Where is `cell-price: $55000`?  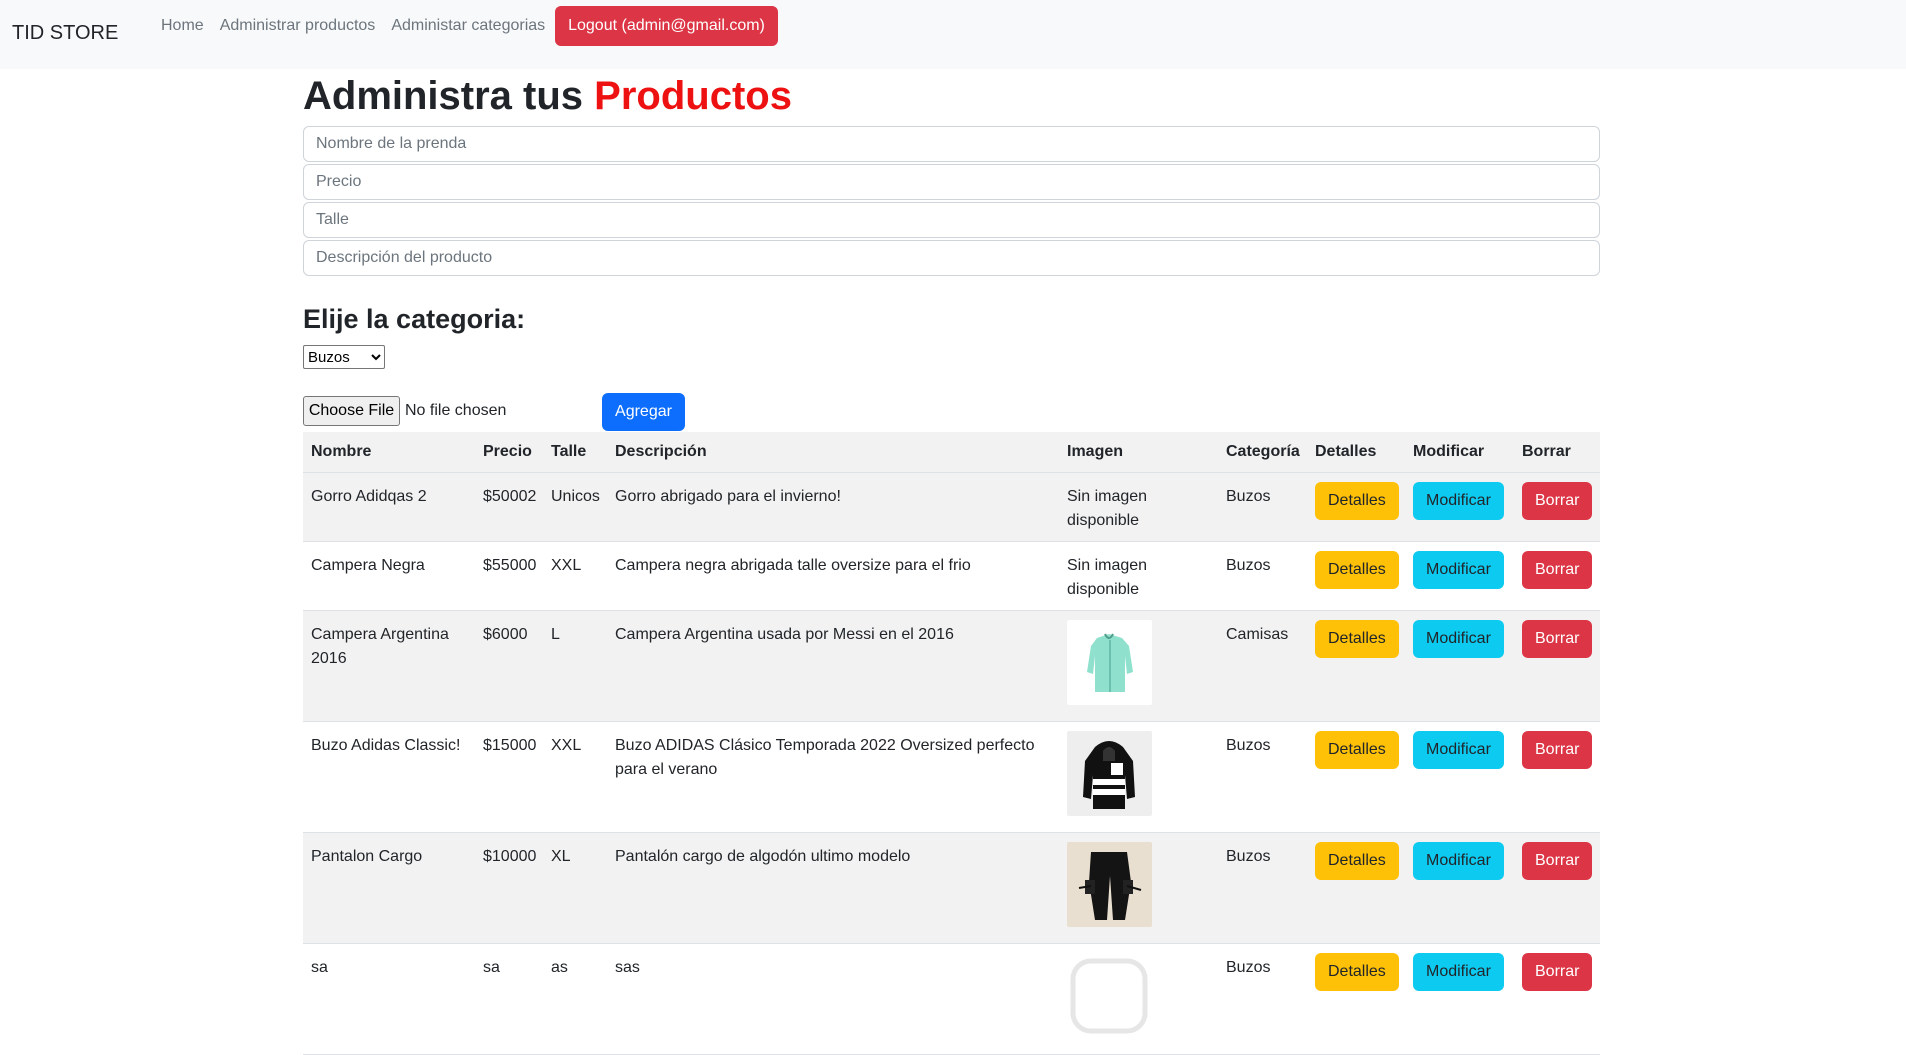 cell-price: $55000 is located at coordinates (509, 576).